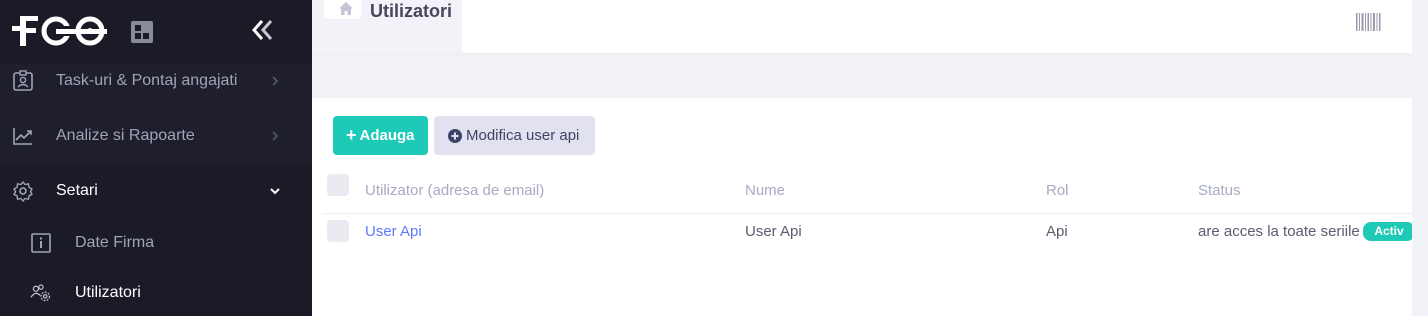 The image size is (1428, 316). Describe the element at coordinates (23, 191) in the screenshot. I see `gear-icon` at that location.